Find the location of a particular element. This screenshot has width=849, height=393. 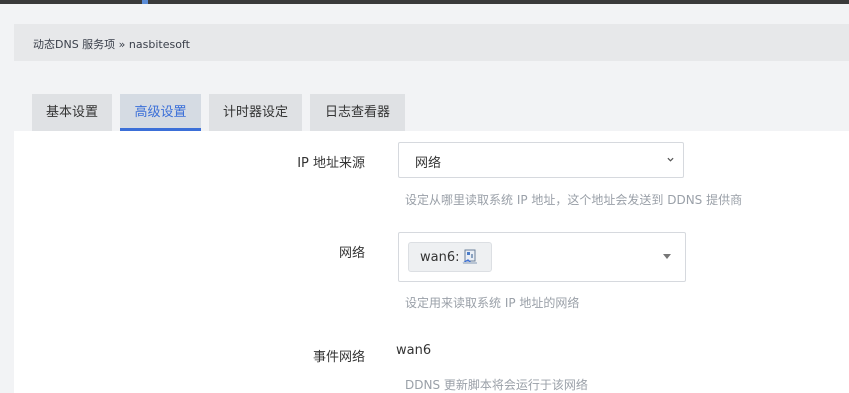

ip-source-hint: 设定从哪里读取系统 IP 地址，这个地址会发送到 DDNS 提供商 is located at coordinates (574, 200).